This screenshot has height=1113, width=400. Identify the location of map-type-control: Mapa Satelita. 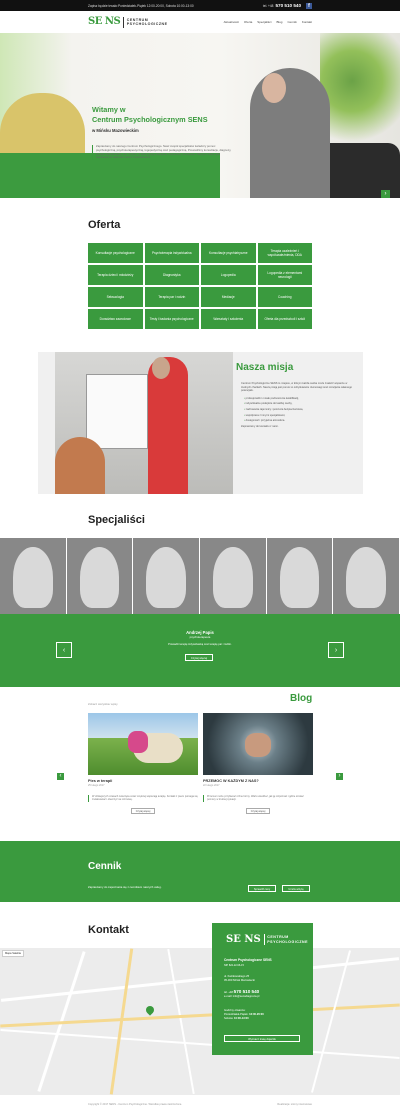
(13, 953).